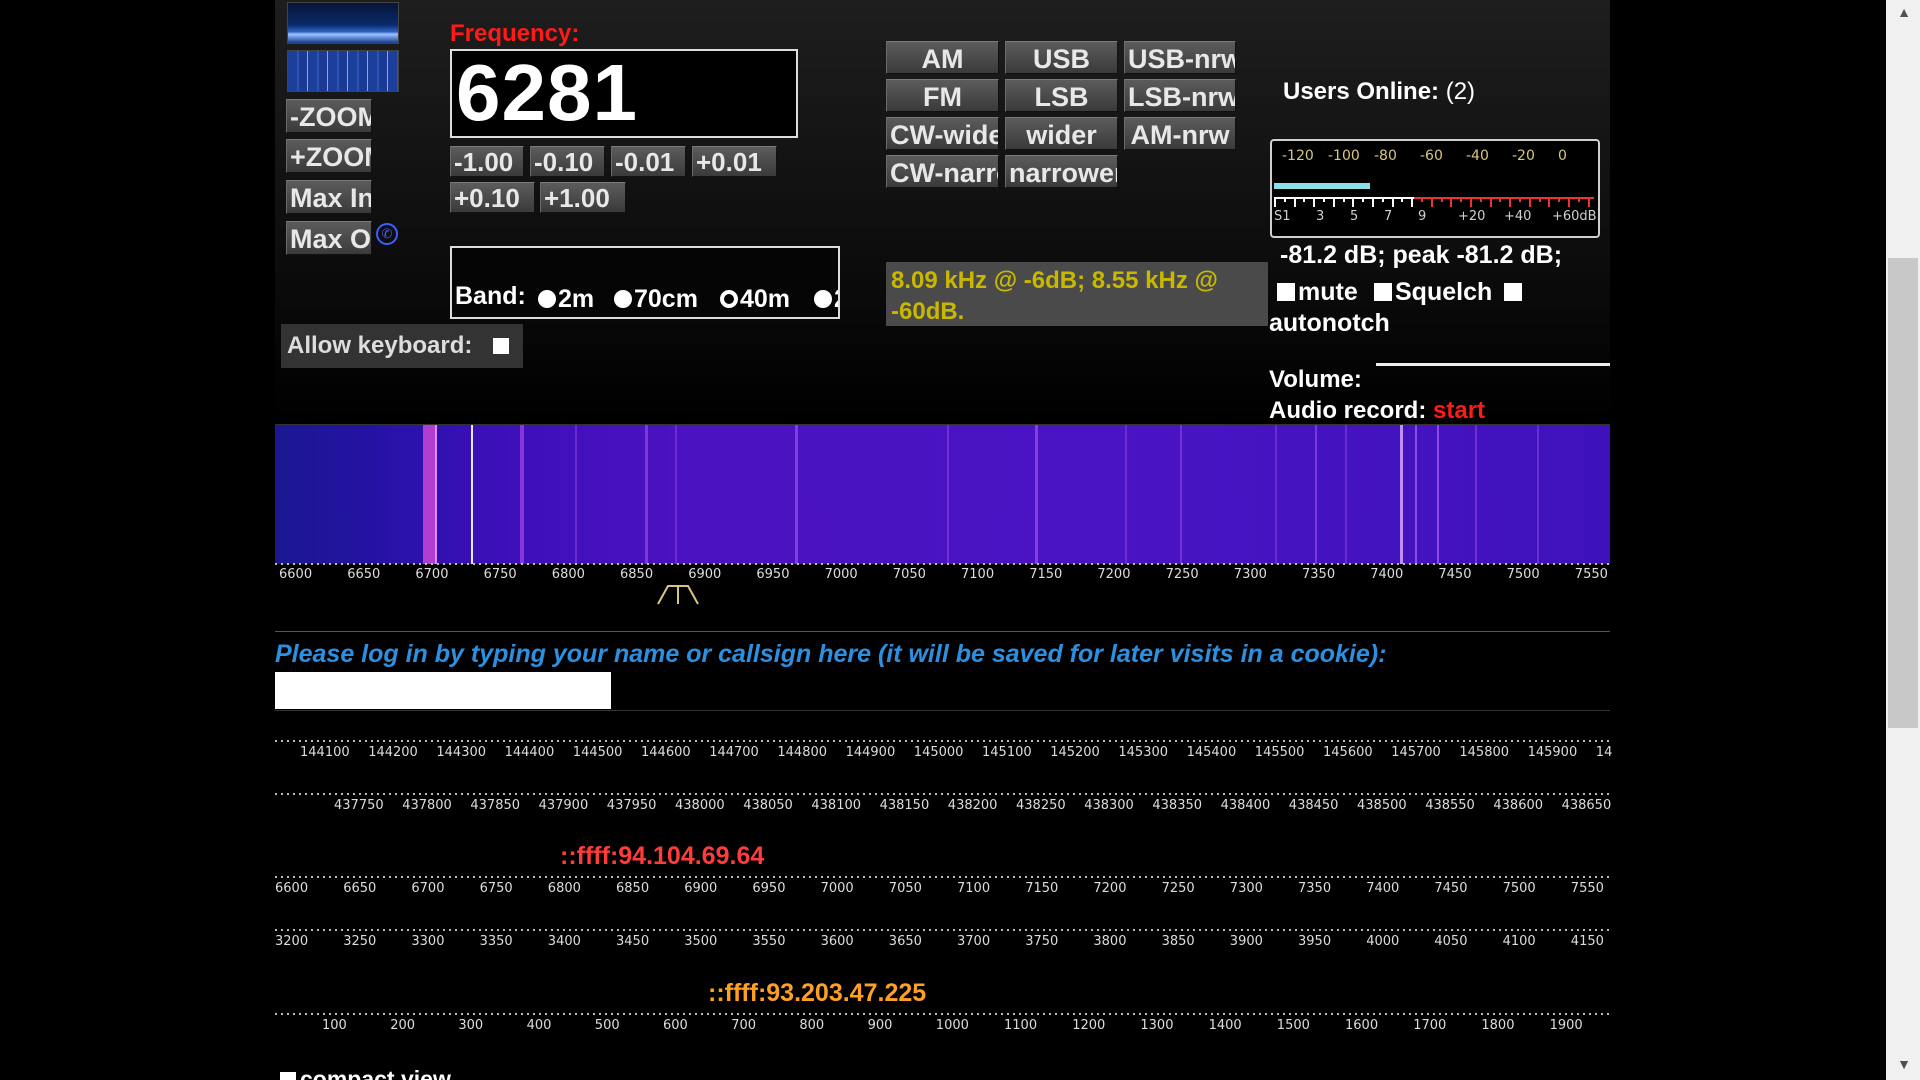 Image resolution: width=1920 pixels, height=1080 pixels. I want to click on radio-70cm, so click(623, 299).